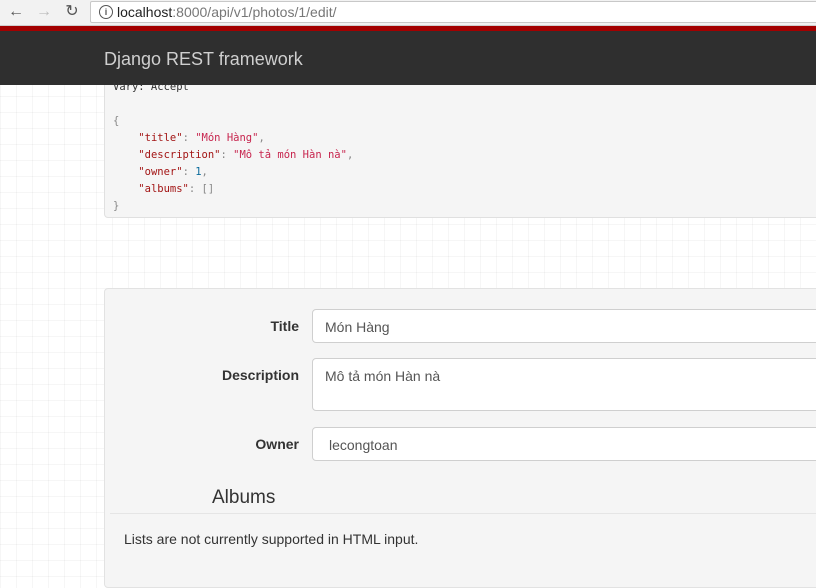 This screenshot has width=816, height=588. What do you see at coordinates (208, 189) in the screenshot?
I see `albums-value: []` at bounding box center [208, 189].